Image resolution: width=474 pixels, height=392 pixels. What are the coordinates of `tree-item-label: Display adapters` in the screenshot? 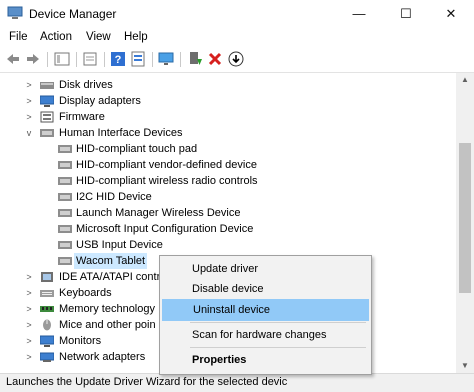 It's located at (100, 101).